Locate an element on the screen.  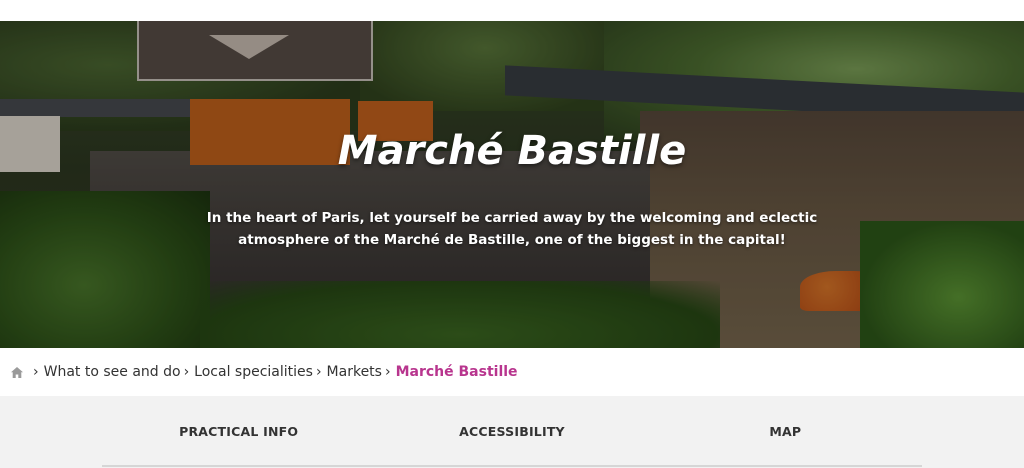
tab-bar: PRACTICAL INFO ACCESSIBILITY MAP is located at coordinates (512, 431).